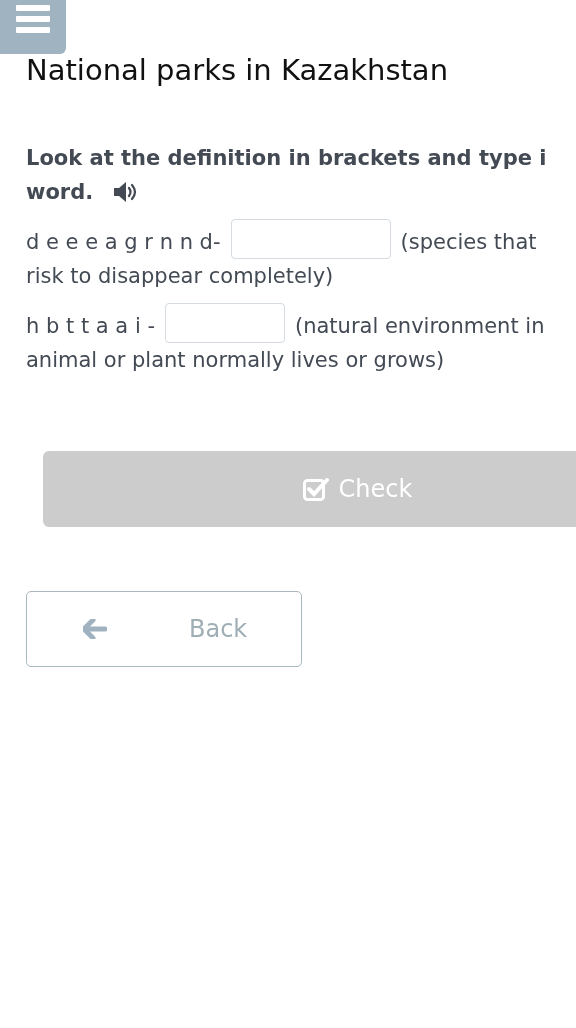 This screenshot has height=1028, width=576. I want to click on menu-button, so click(33, 27).